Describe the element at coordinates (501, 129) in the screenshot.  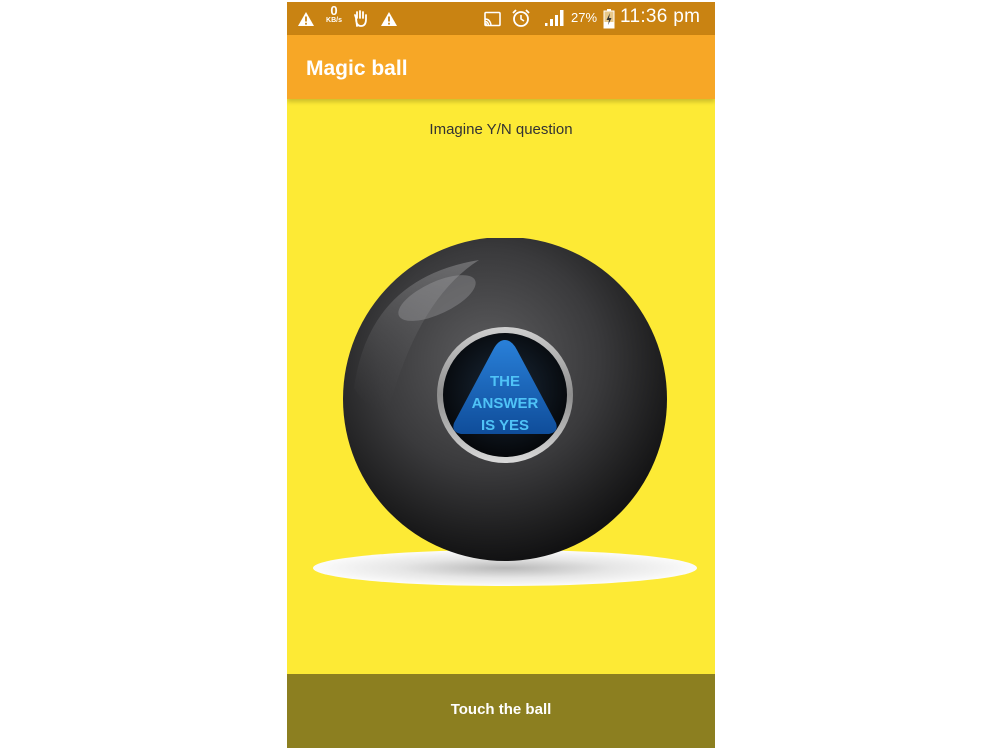
I see `question-prompt: Imagine Y/N question` at that location.